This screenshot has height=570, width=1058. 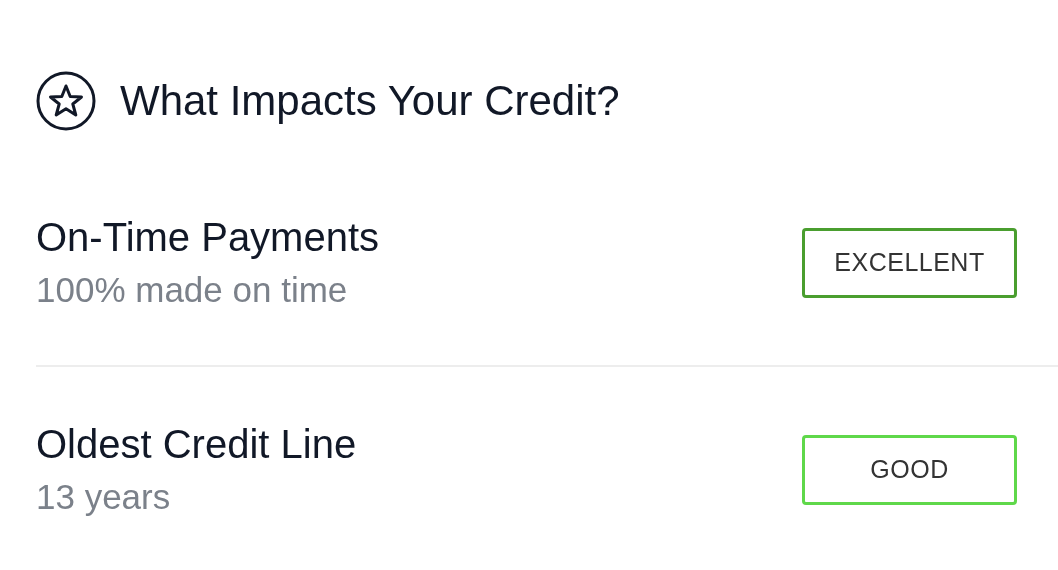 What do you see at coordinates (196, 444) in the screenshot?
I see `factor-name: Oldest Credit Line` at bounding box center [196, 444].